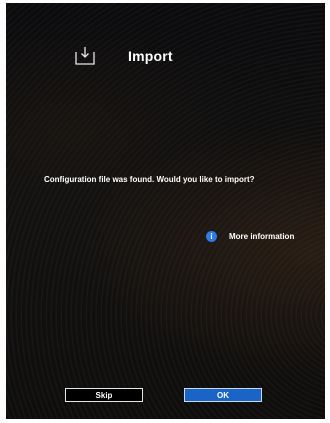 The width and height of the screenshot is (330, 423). What do you see at coordinates (223, 395) in the screenshot?
I see `ok-button: OK` at bounding box center [223, 395].